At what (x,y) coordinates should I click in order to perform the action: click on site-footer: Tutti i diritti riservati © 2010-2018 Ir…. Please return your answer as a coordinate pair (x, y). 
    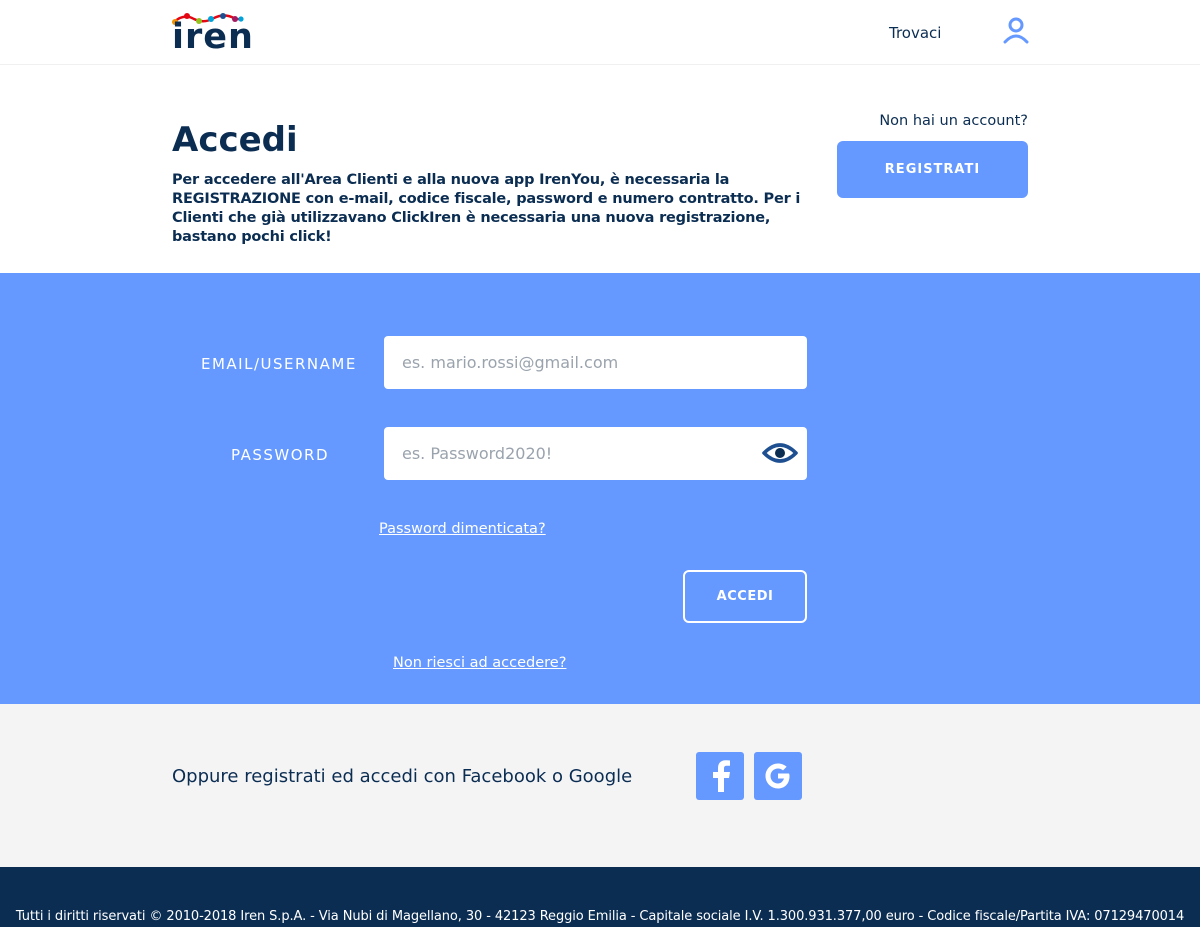
    Looking at the image, I should click on (600, 897).